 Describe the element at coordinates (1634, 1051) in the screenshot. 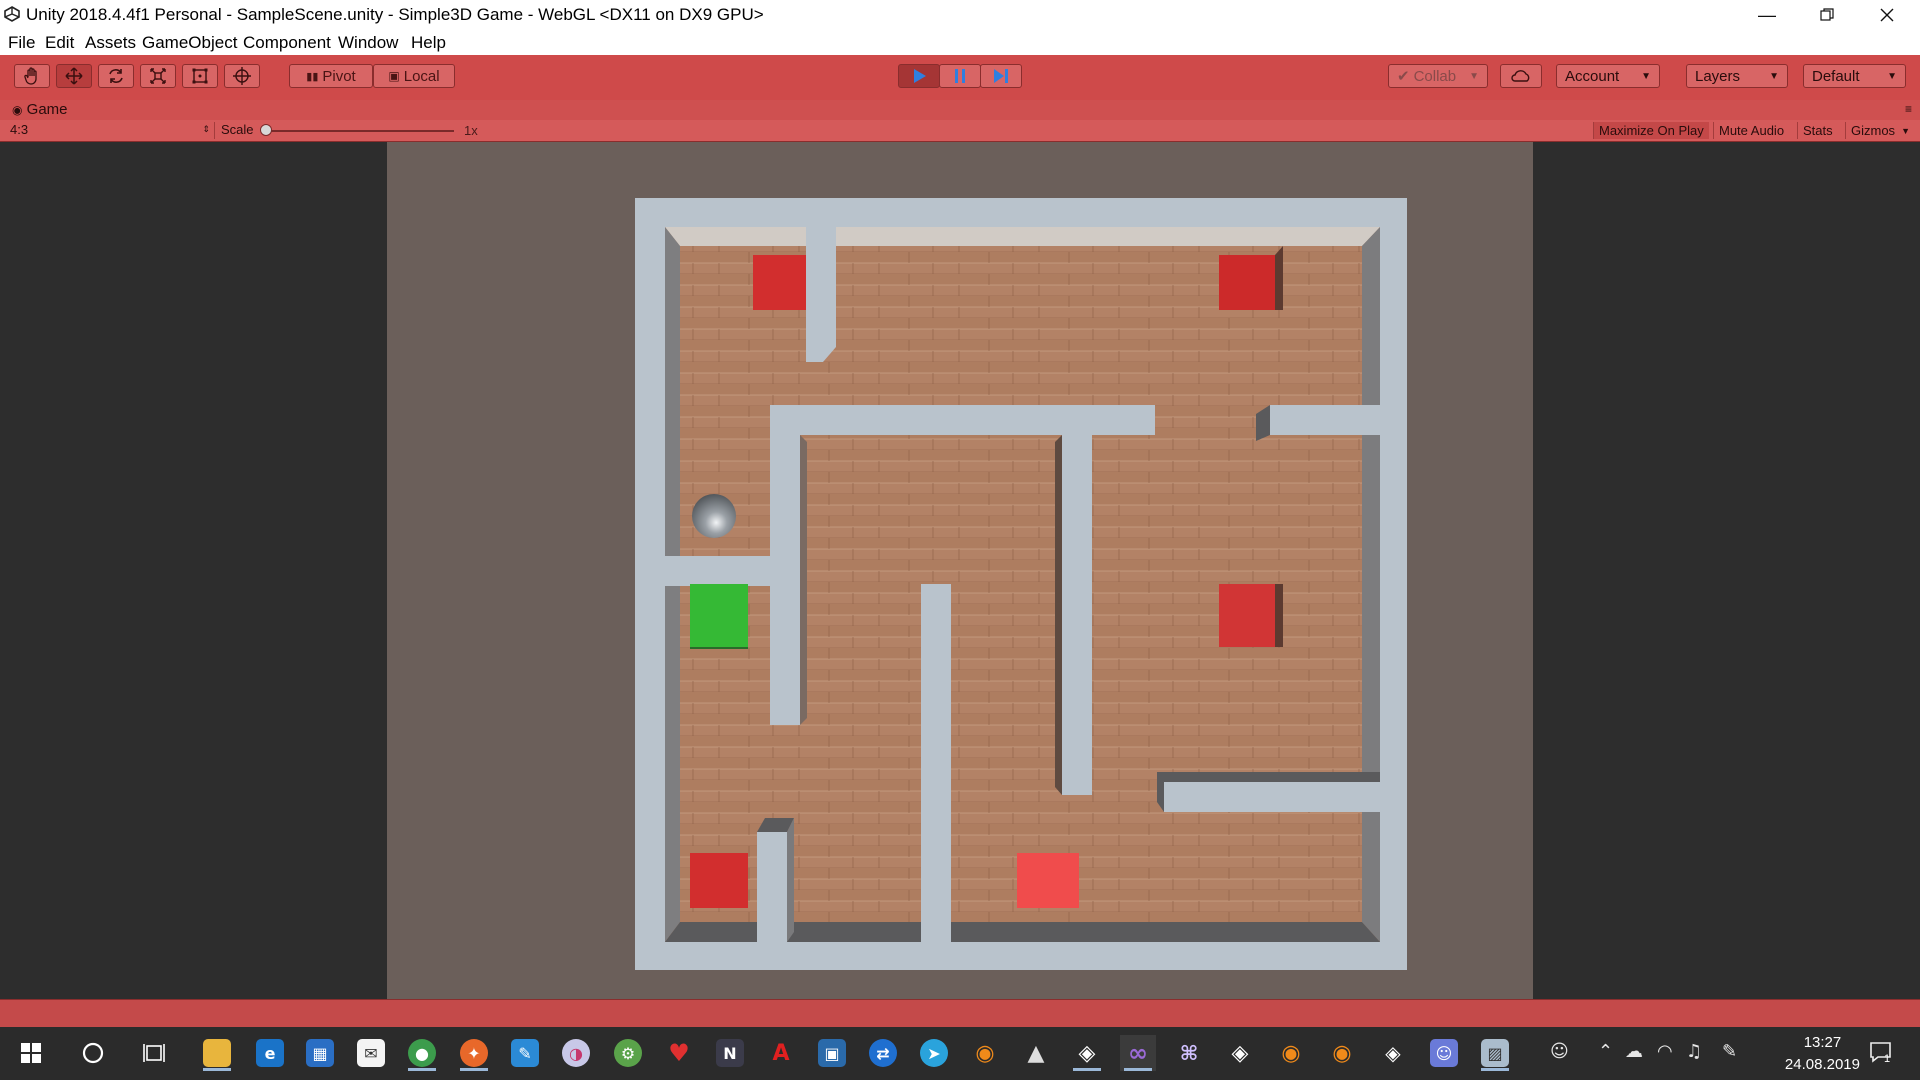

I see `onedrive-icon: ☁` at that location.